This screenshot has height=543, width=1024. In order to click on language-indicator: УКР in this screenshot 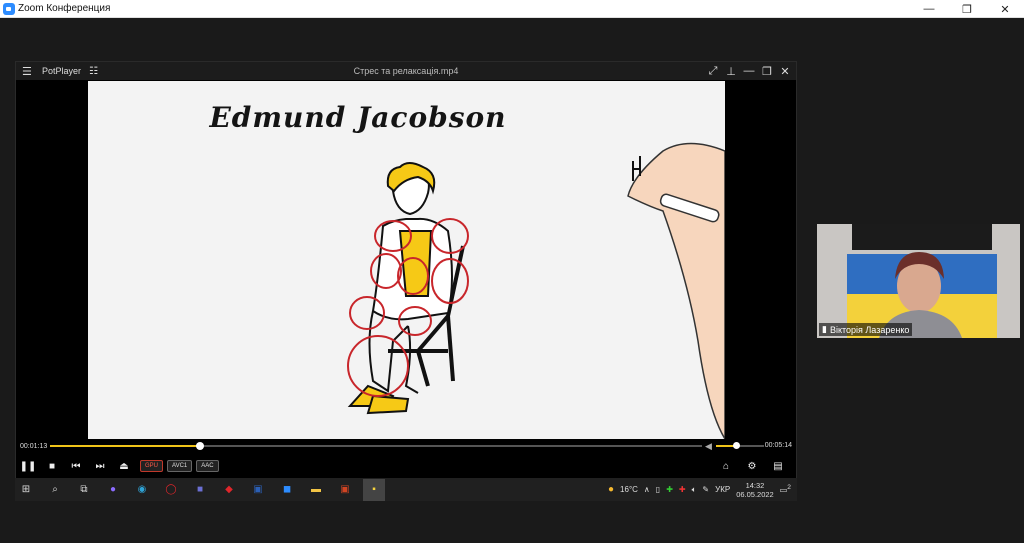, I will do `click(722, 489)`.